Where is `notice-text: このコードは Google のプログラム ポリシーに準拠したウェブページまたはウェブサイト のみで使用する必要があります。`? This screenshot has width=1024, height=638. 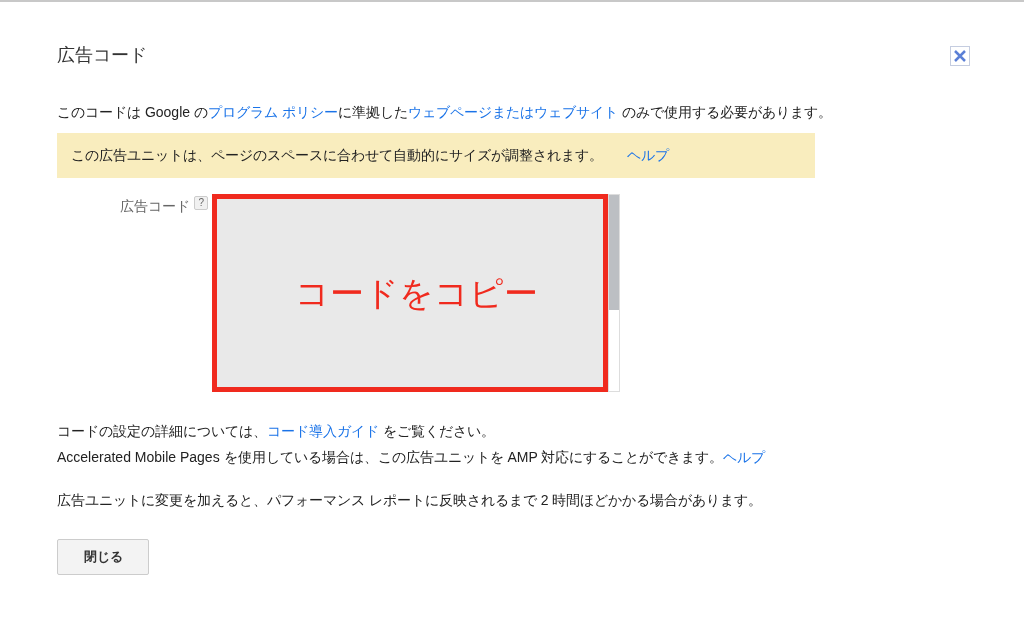 notice-text: このコードは Google のプログラム ポリシーに準拠したウェブページまたはウェブサイト のみで使用する必要があります。 is located at coordinates (445, 112).